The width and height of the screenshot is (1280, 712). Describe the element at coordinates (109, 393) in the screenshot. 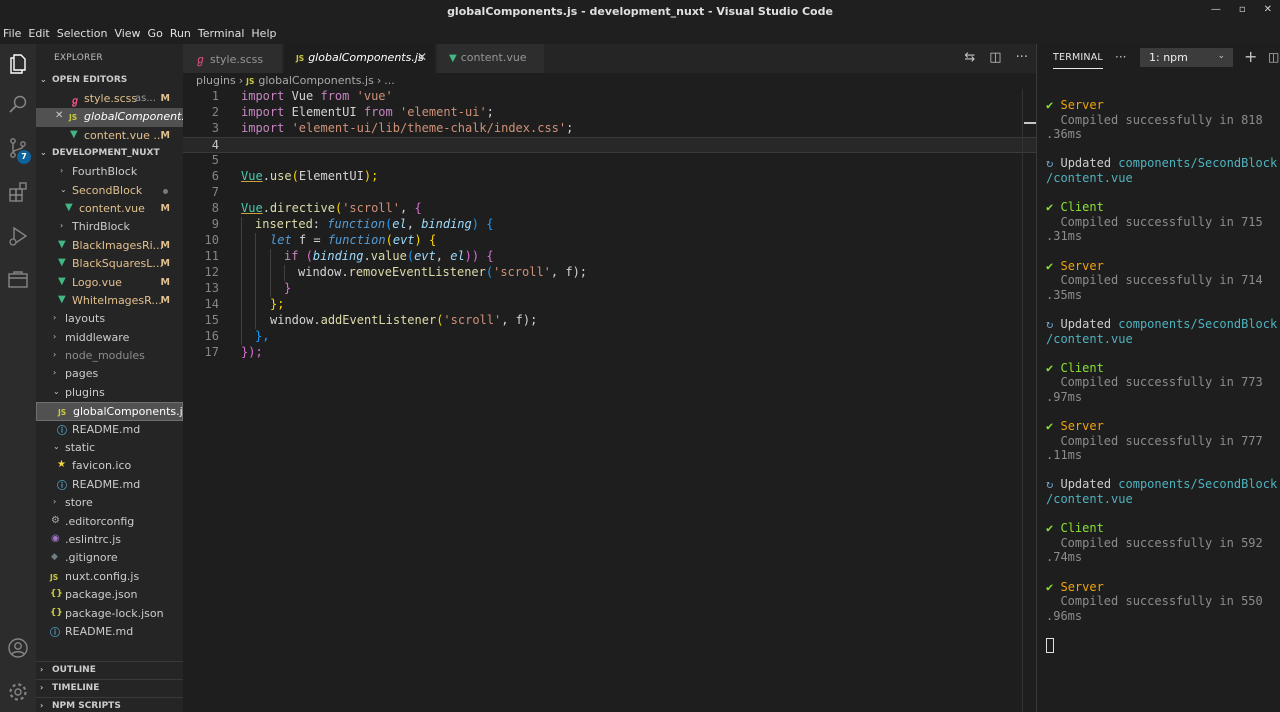

I see `tree-folder: ⌄ plugins` at that location.